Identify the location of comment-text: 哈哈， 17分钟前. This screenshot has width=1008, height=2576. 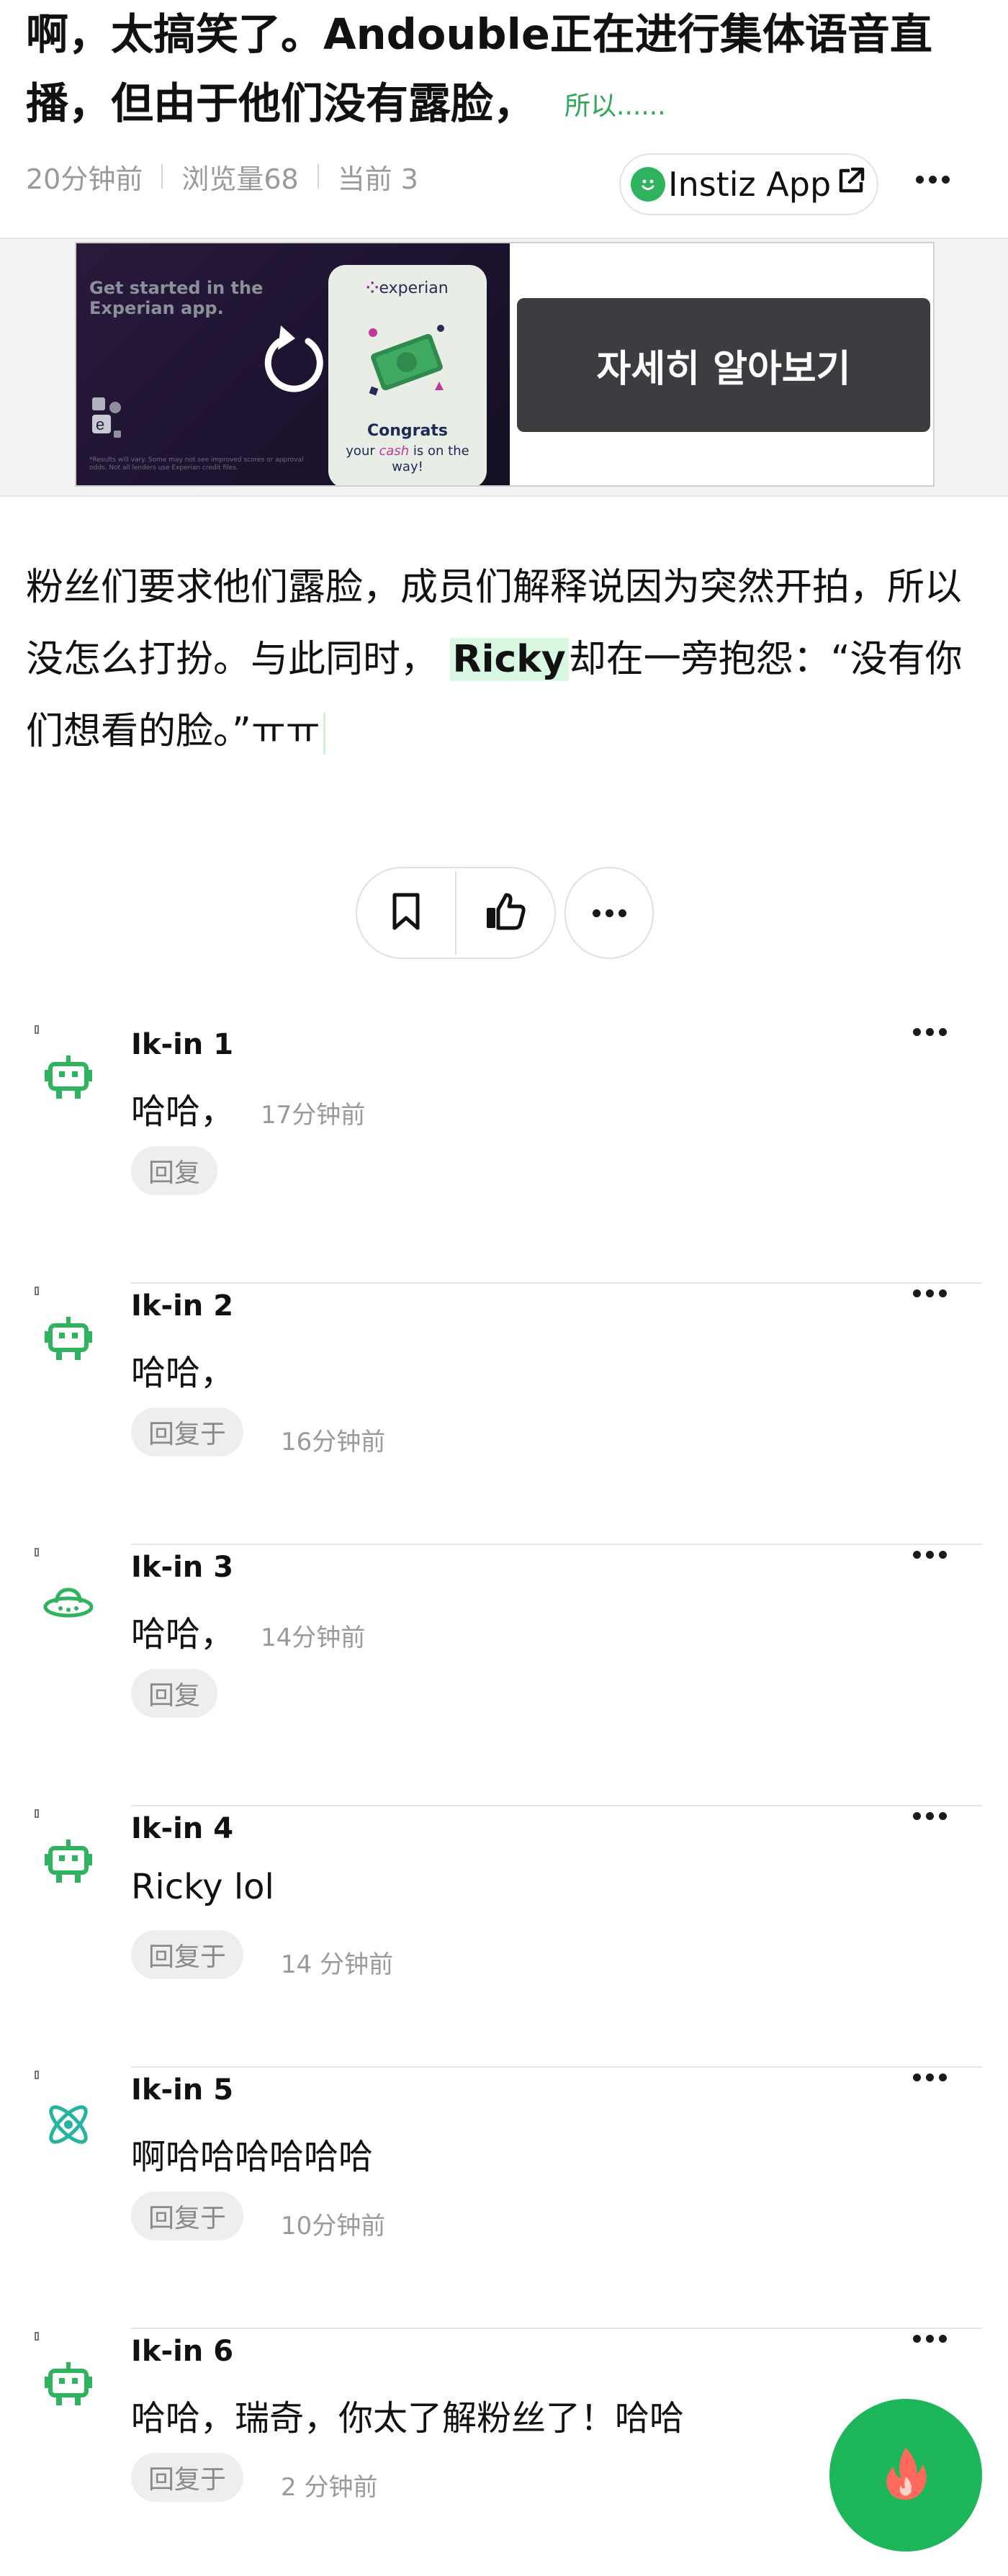
(248, 1111).